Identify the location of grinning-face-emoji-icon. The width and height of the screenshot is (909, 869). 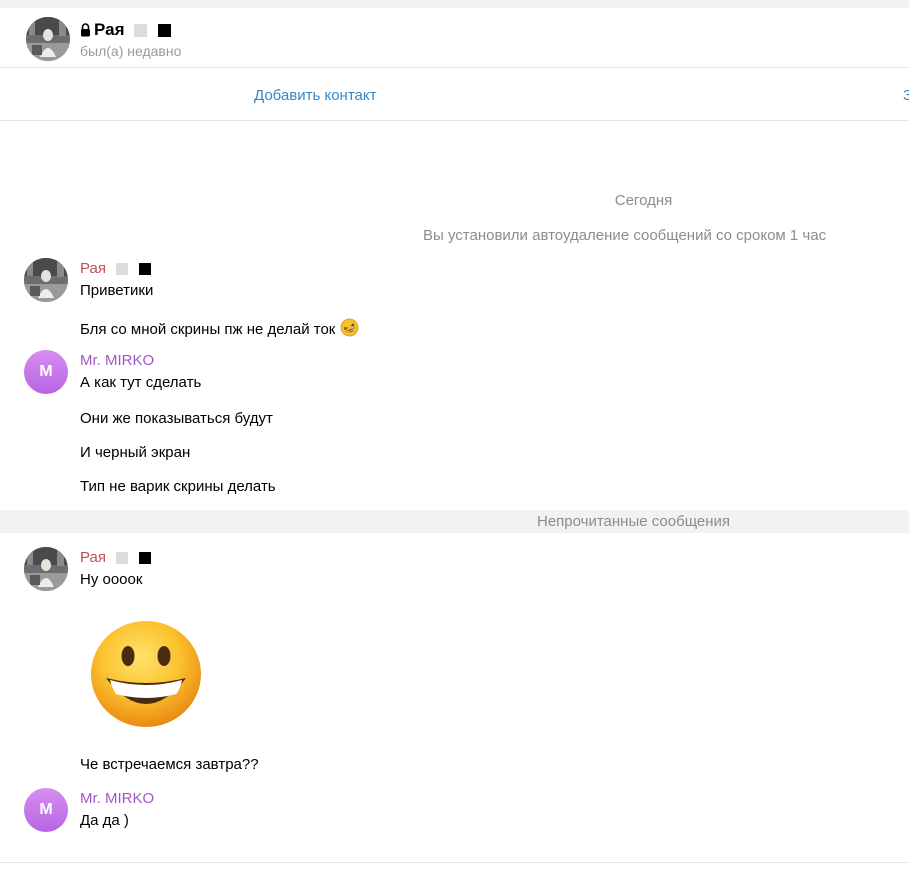
(146, 674).